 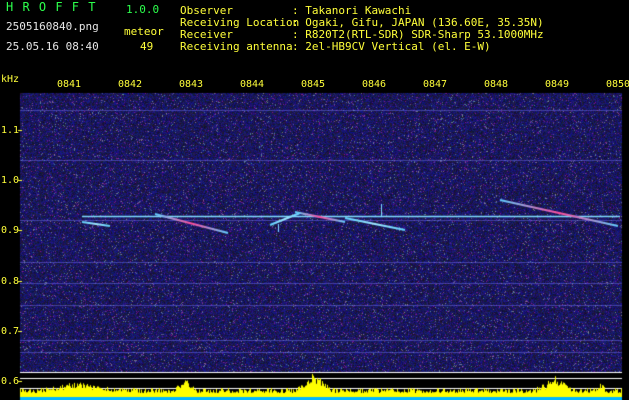 What do you see at coordinates (435, 84) in the screenshot?
I see `x-tick-0847: 0847` at bounding box center [435, 84].